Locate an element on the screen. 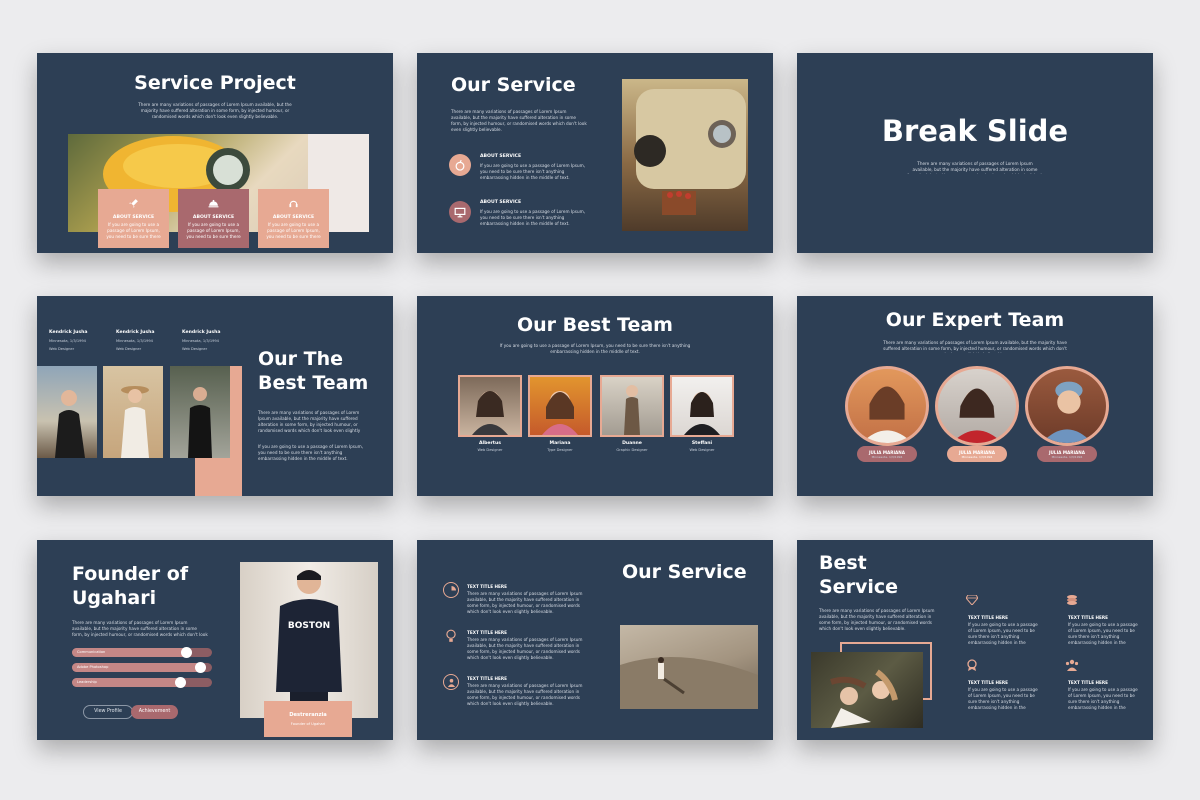  fruit-icon is located at coordinates (460, 165).